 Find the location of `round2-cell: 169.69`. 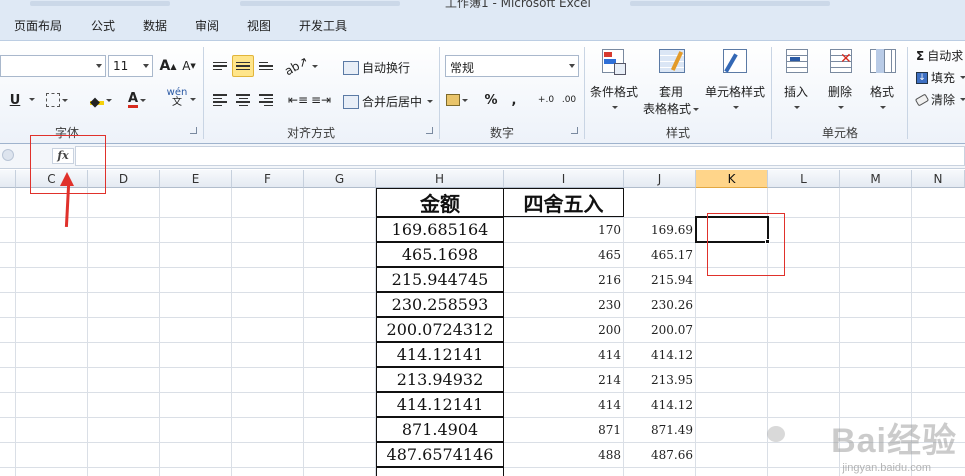

round2-cell: 169.69 is located at coordinates (660, 229).